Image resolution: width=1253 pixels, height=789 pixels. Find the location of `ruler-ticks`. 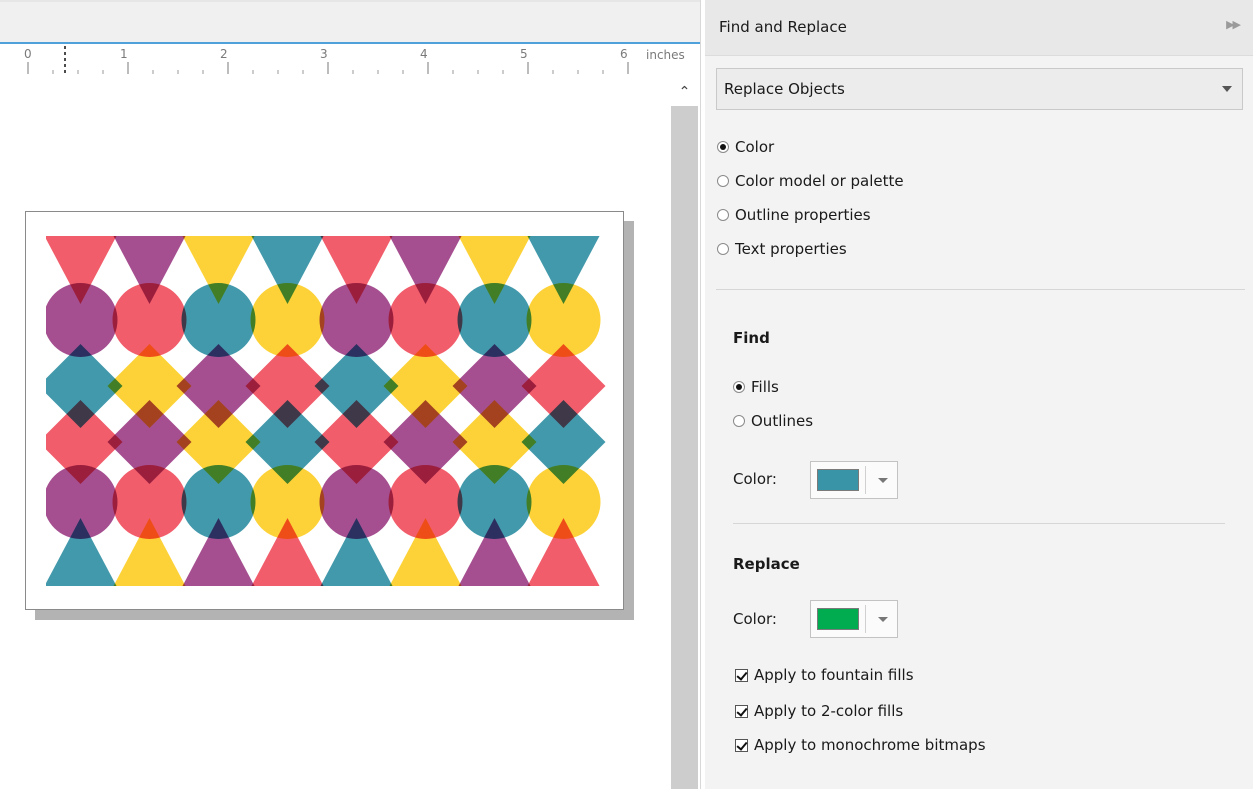

ruler-ticks is located at coordinates (328, 61).